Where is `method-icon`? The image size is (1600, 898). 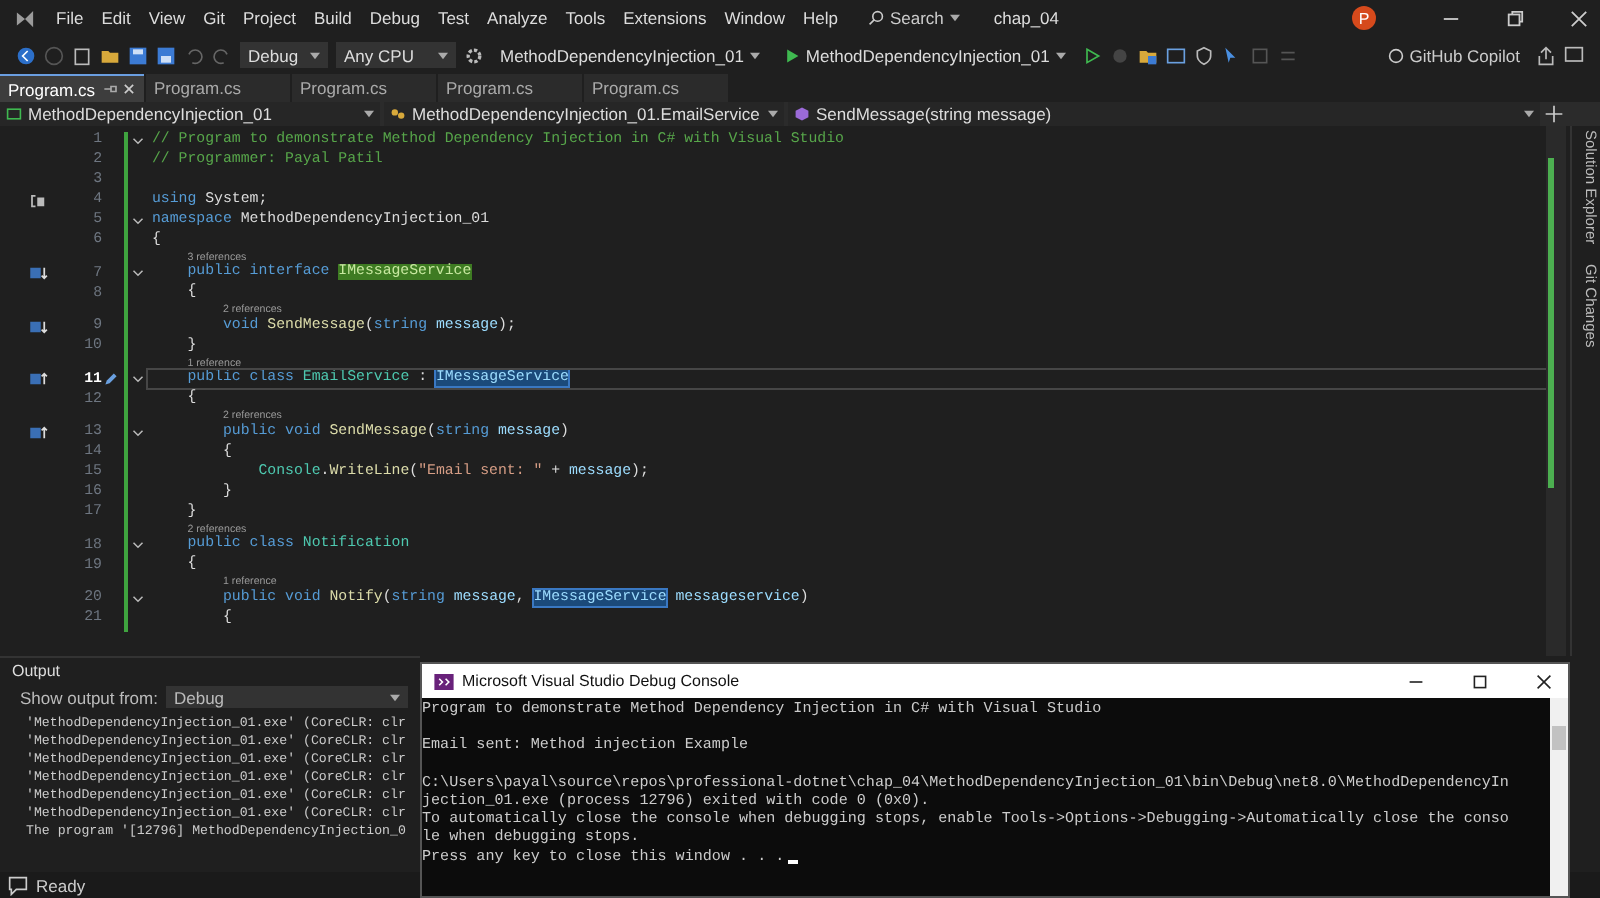
method-icon is located at coordinates (802, 114).